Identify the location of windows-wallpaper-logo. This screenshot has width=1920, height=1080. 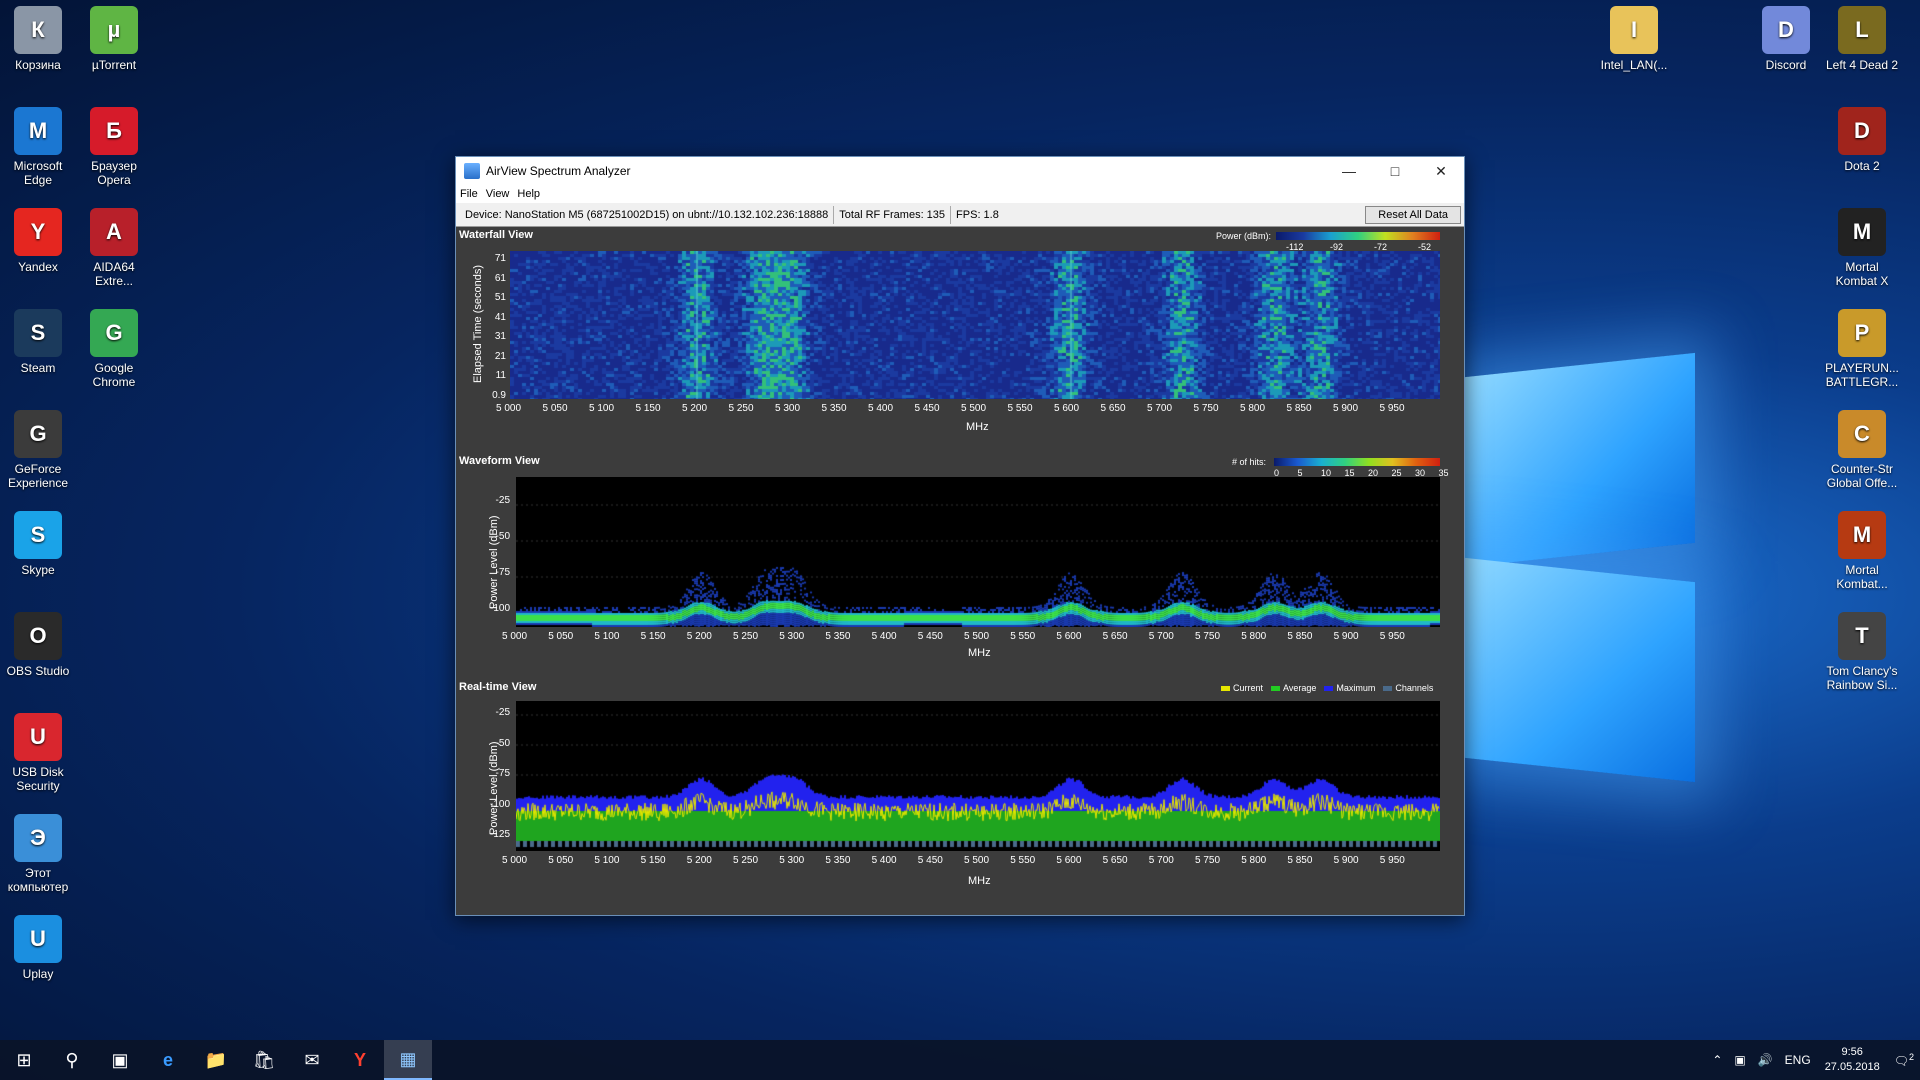
(1585, 565).